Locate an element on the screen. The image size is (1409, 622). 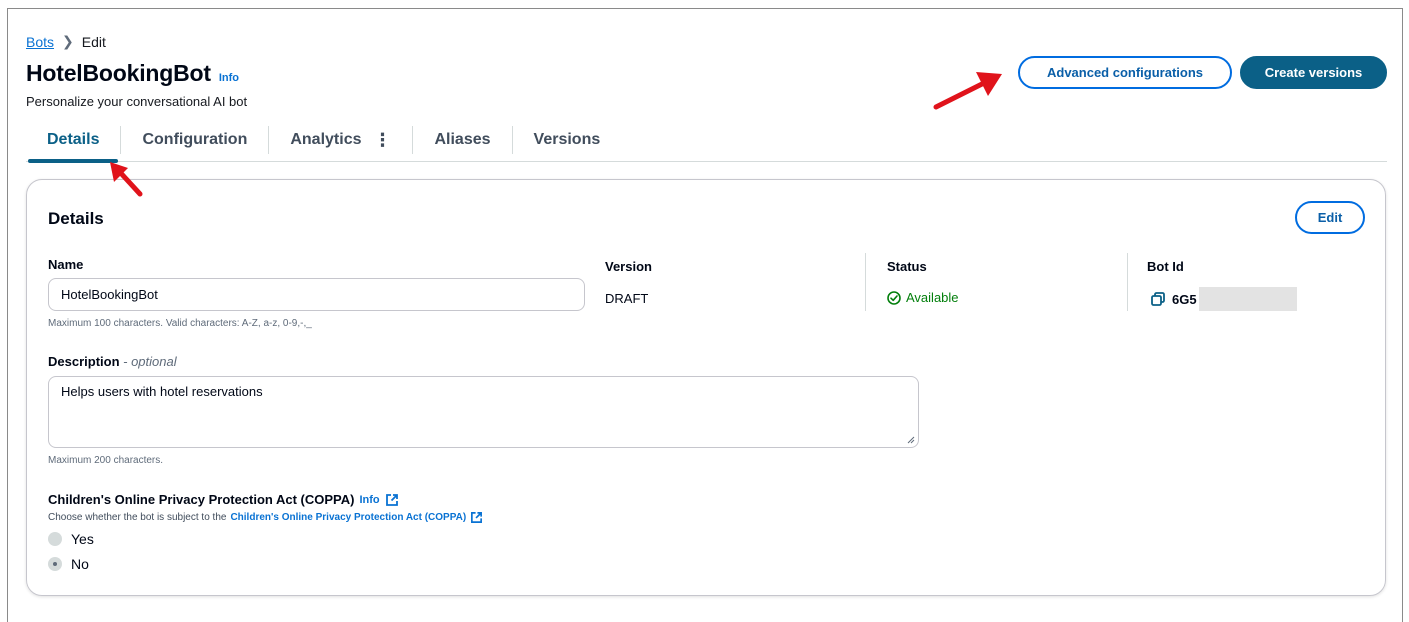
radio-yes: Yes is located at coordinates (71, 539).